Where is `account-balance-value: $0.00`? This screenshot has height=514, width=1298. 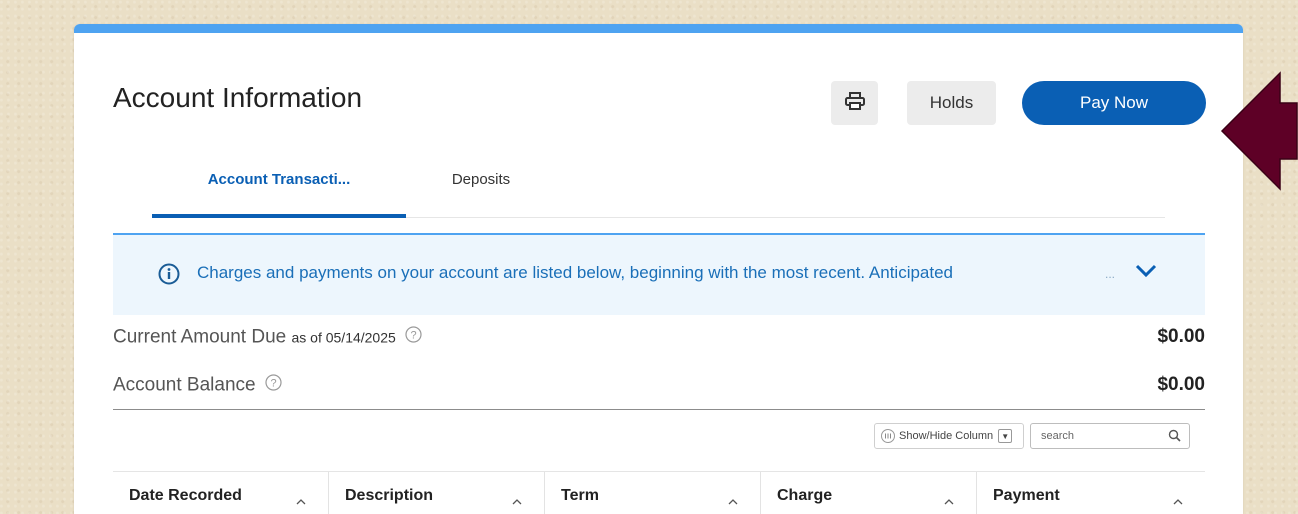
account-balance-value: $0.00 is located at coordinates (1181, 384).